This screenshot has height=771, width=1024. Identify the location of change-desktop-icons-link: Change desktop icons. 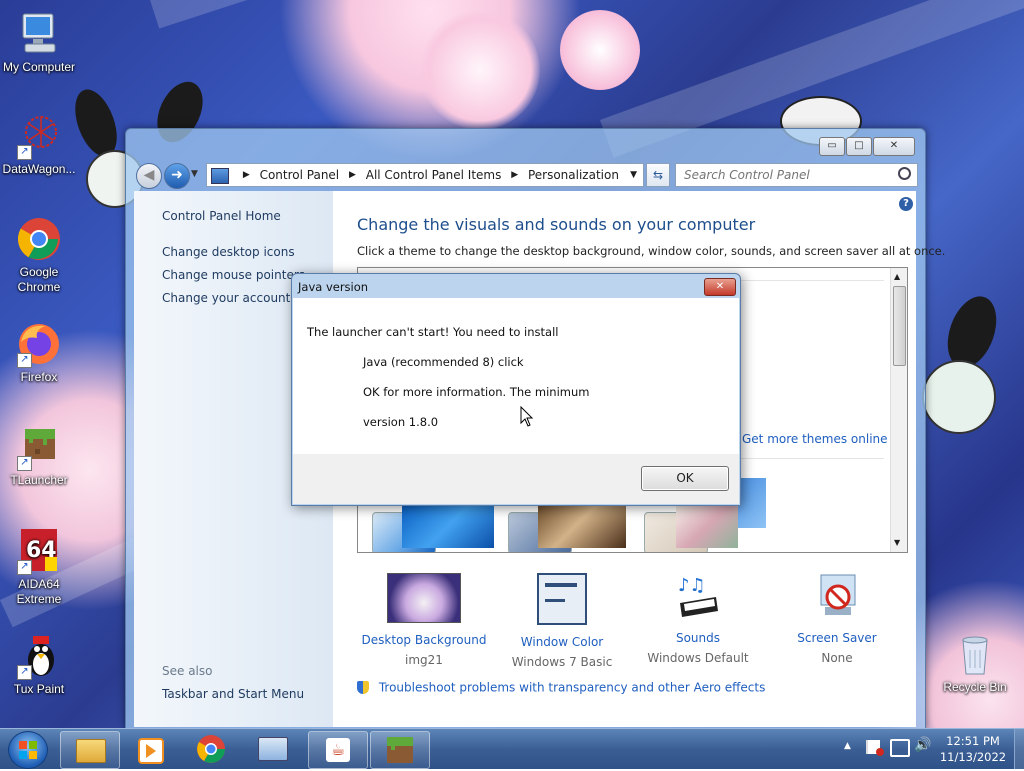
(228, 252).